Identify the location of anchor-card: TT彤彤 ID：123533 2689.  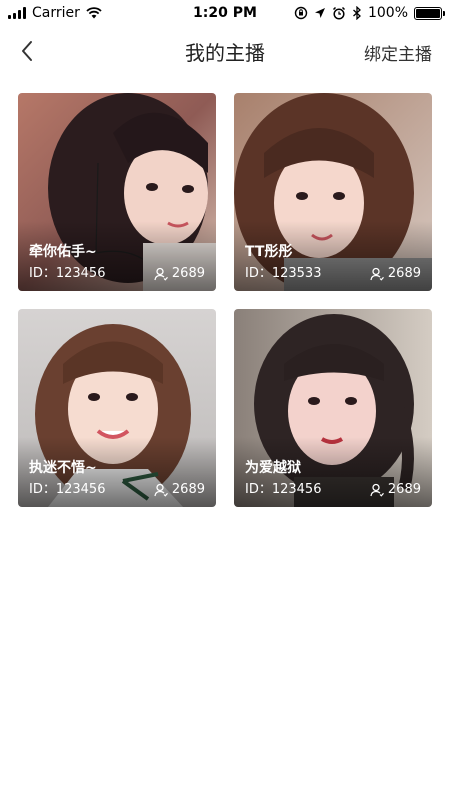
(333, 192).